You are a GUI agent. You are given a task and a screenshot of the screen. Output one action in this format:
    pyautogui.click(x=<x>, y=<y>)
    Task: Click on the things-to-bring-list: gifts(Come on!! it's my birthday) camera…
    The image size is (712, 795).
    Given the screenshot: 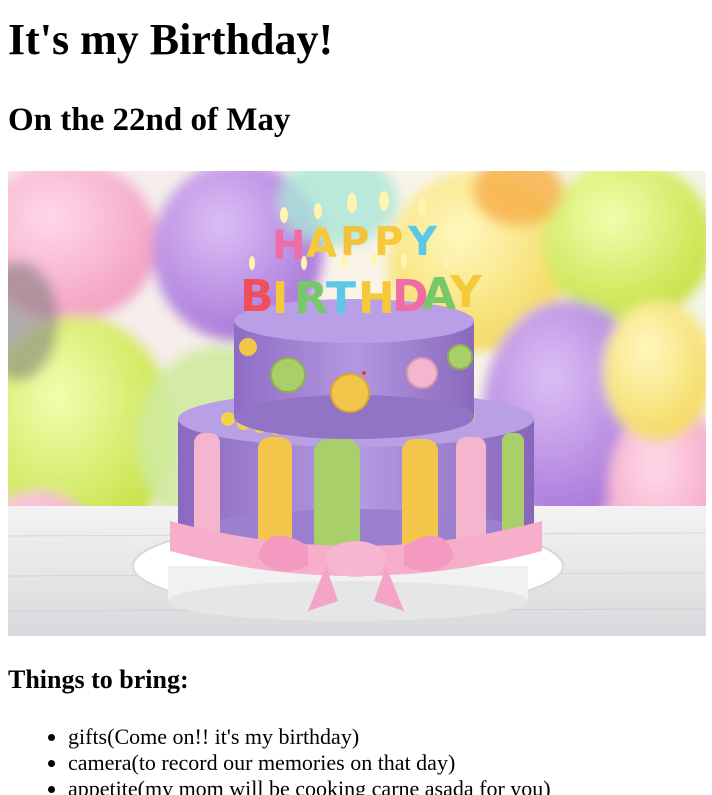 What is the action you would take?
    pyautogui.click(x=275, y=759)
    